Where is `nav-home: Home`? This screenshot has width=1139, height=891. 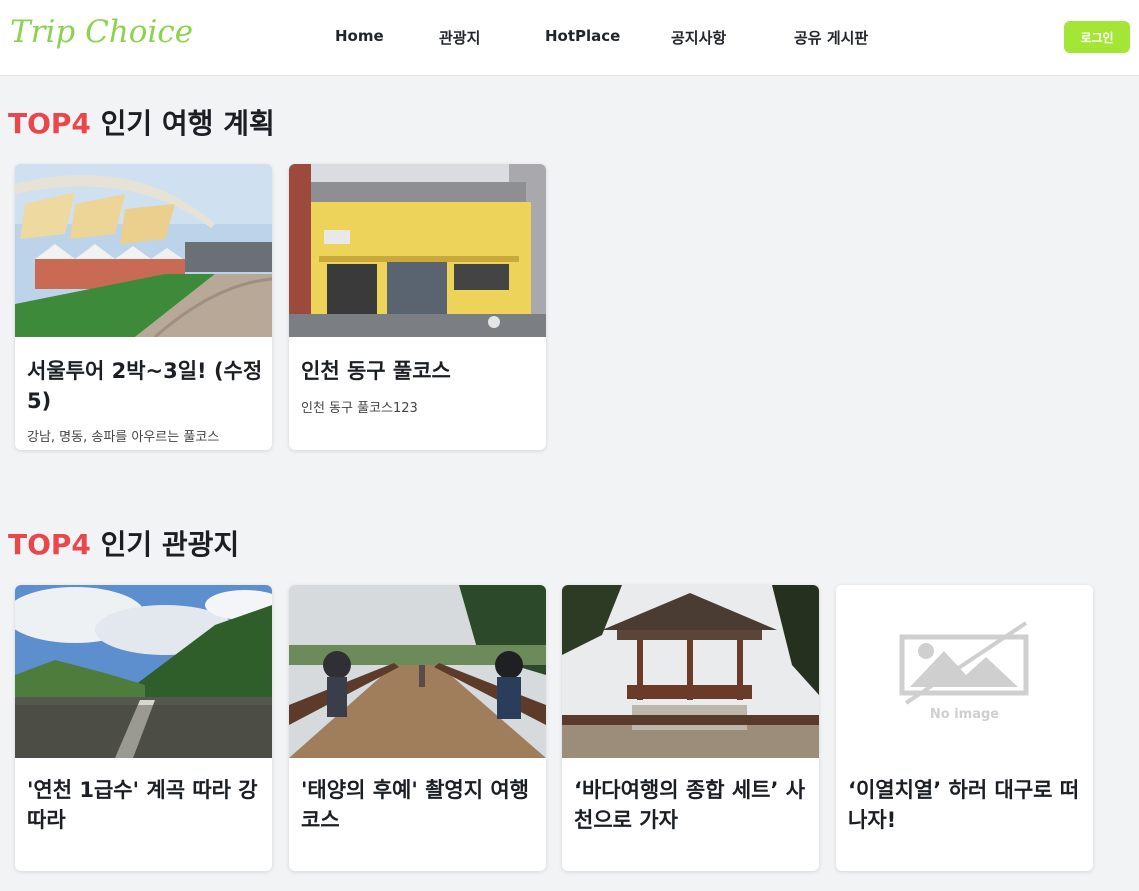
nav-home: Home is located at coordinates (359, 36).